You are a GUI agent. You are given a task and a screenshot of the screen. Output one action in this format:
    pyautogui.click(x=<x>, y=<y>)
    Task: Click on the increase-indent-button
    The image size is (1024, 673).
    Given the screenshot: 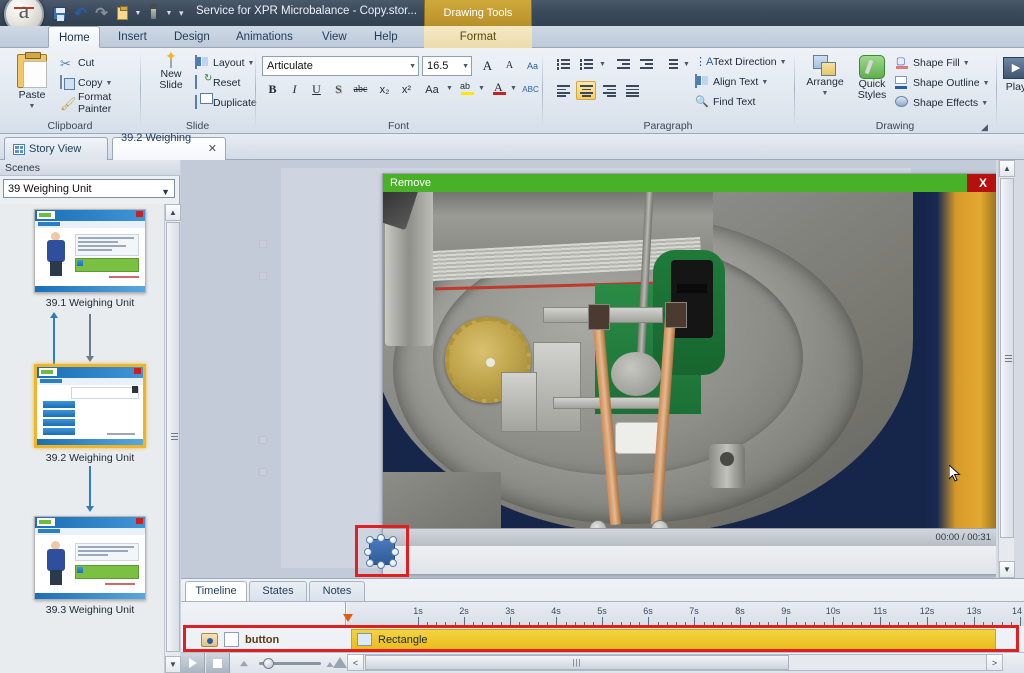 What is the action you would take?
    pyautogui.click(x=646, y=64)
    